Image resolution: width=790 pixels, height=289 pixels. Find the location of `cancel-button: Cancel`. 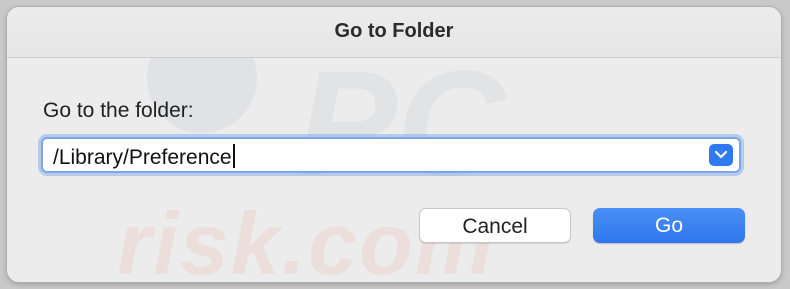

cancel-button: Cancel is located at coordinates (495, 225).